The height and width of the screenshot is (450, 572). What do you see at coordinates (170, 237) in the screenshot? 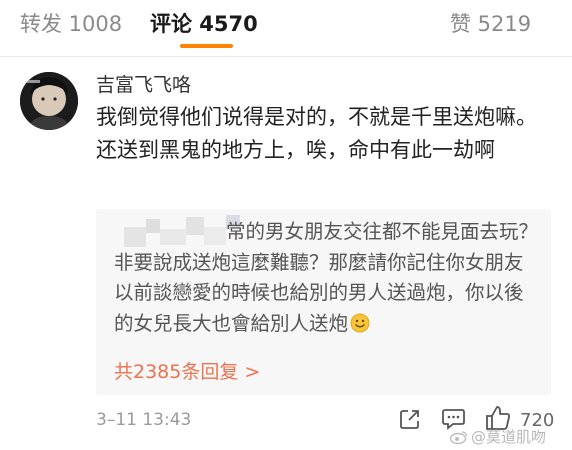
I see `reply-username-placeholder` at bounding box center [170, 237].